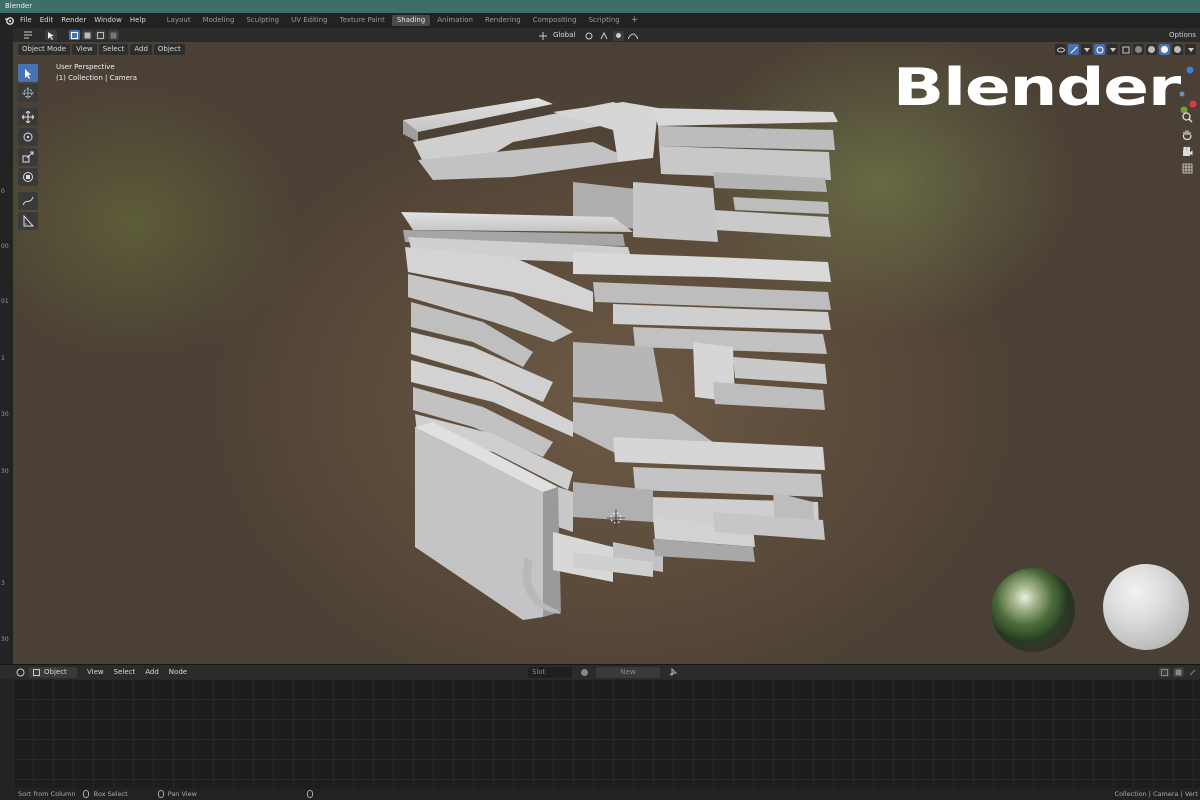  What do you see at coordinates (604, 20) in the screenshot?
I see `tab-scripting: Scripting` at bounding box center [604, 20].